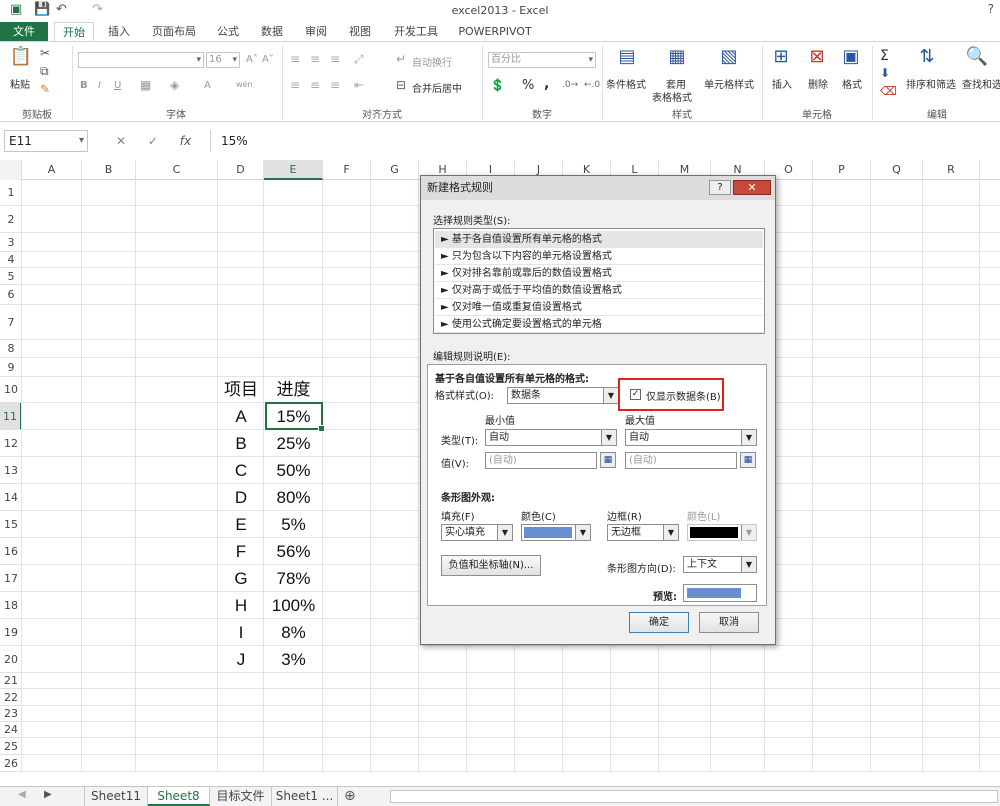 The height and width of the screenshot is (806, 1000). I want to click on item-cell: A, so click(241, 416).